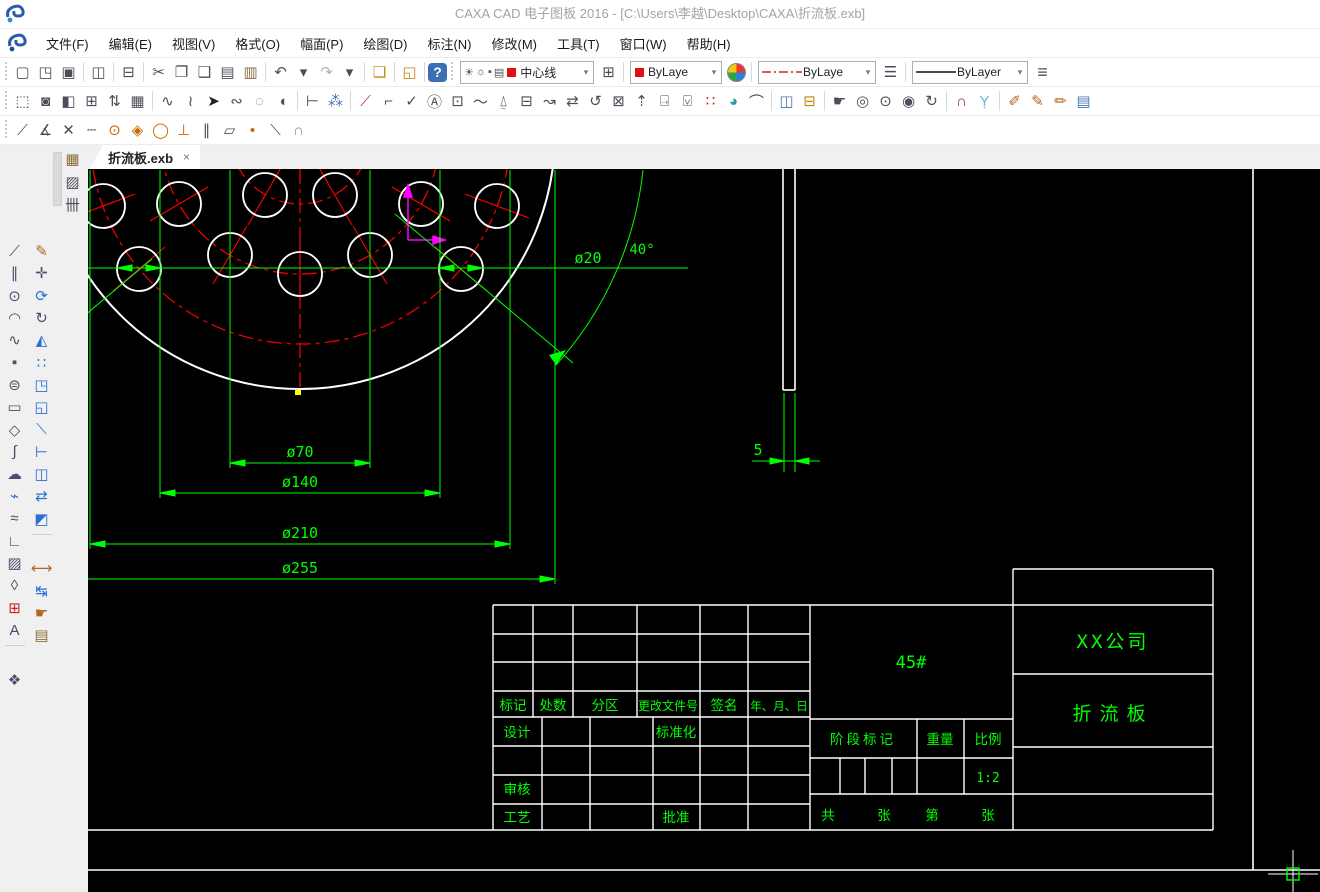 Image resolution: width=1320 pixels, height=892 pixels. What do you see at coordinates (137, 130) in the screenshot?
I see `snap-quadrant-icon: ◈` at bounding box center [137, 130].